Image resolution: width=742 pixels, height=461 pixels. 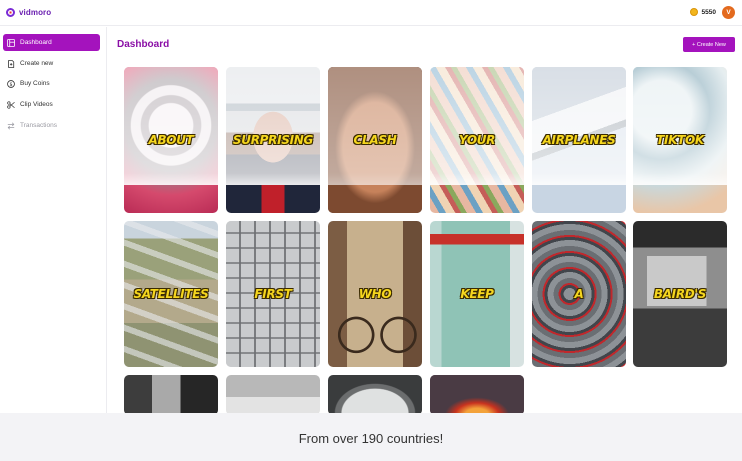 I want to click on sidebar-item-label: Transactions, so click(x=38, y=125).